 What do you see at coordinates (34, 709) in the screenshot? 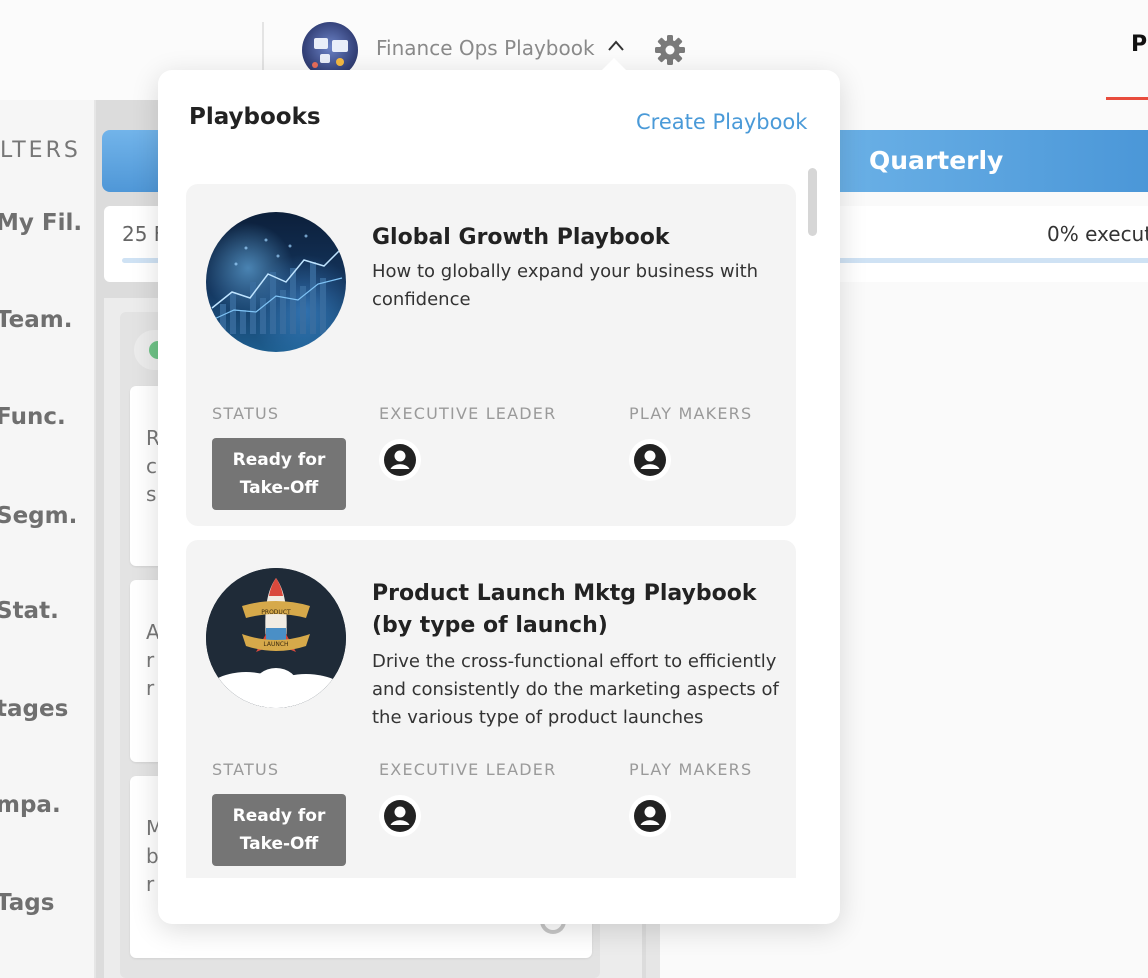
I see `filter-stages: tages` at bounding box center [34, 709].